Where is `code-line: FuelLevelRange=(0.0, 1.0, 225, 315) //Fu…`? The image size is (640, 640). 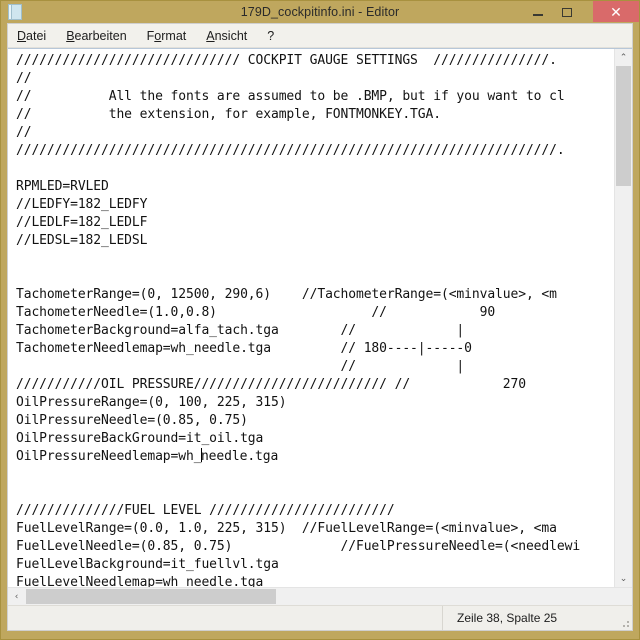 code-line: FuelLevelRange=(0.0, 1.0, 225, 315) //Fu… is located at coordinates (286, 528).